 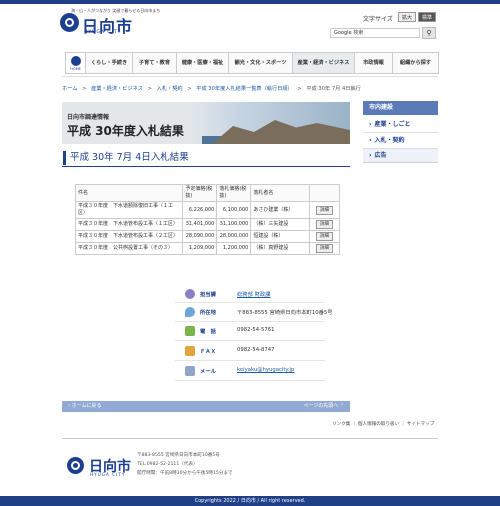 I want to click on footer-logo-icon, so click(x=75, y=465).